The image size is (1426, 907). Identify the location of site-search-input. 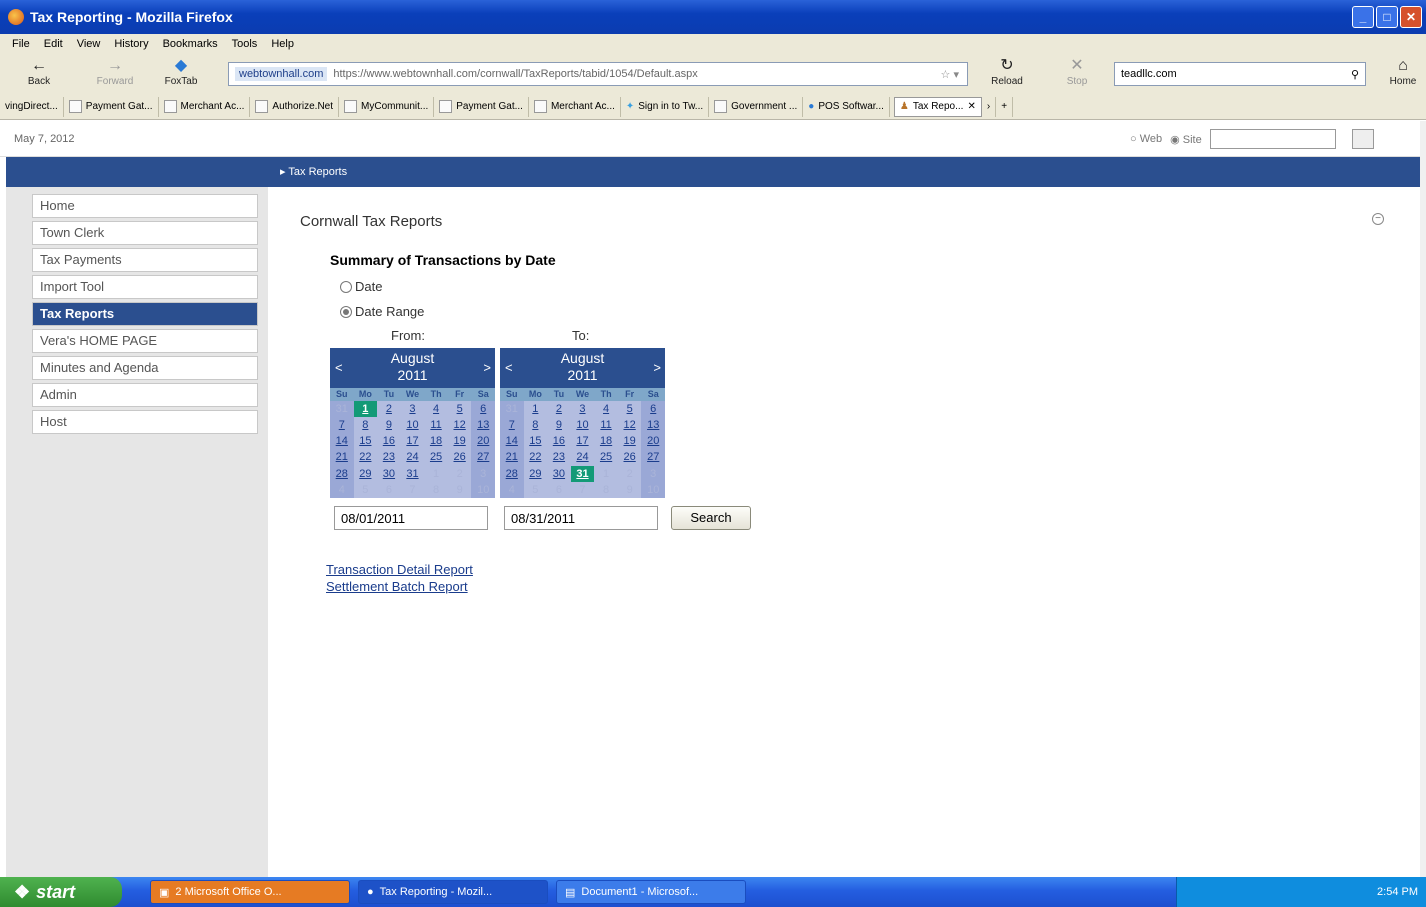
(1272, 139).